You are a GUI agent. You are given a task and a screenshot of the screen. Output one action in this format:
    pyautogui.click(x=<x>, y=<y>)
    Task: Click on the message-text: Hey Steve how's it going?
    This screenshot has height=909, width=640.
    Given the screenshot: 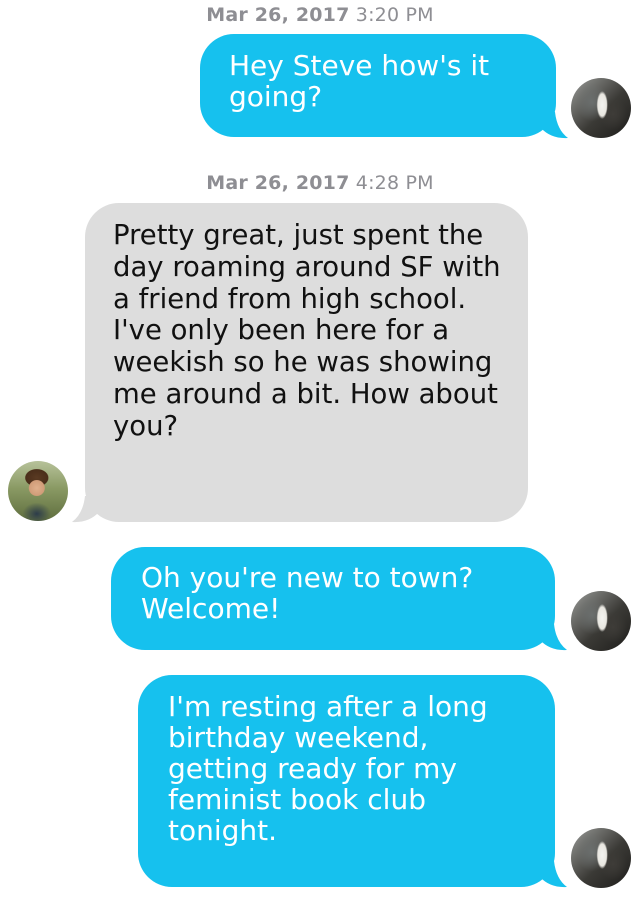 What is the action you would take?
    pyautogui.click(x=359, y=81)
    